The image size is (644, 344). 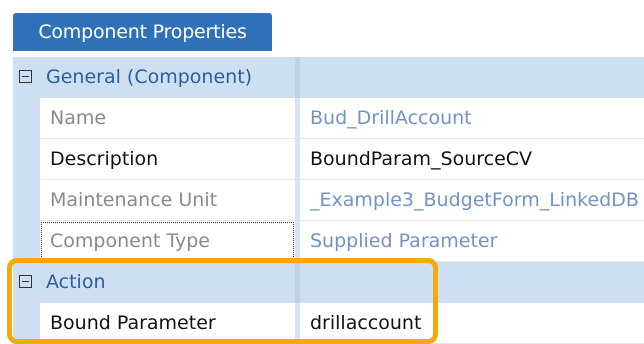 What do you see at coordinates (130, 241) in the screenshot?
I see `property-component-type-label: Component Type` at bounding box center [130, 241].